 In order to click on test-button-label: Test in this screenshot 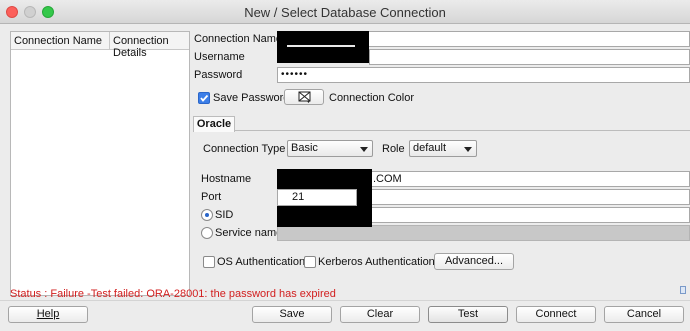, I will do `click(468, 314)`.